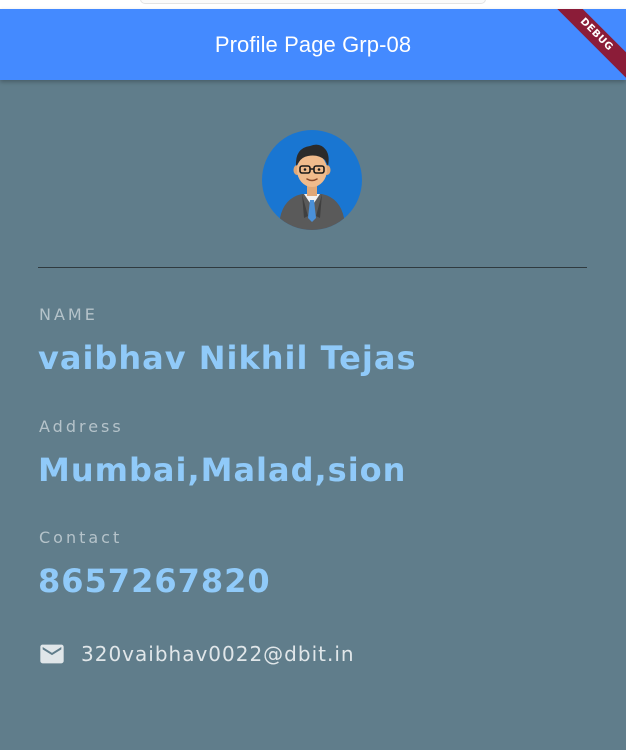 Image resolution: width=626 pixels, height=750 pixels. I want to click on profile-divider, so click(312, 267).